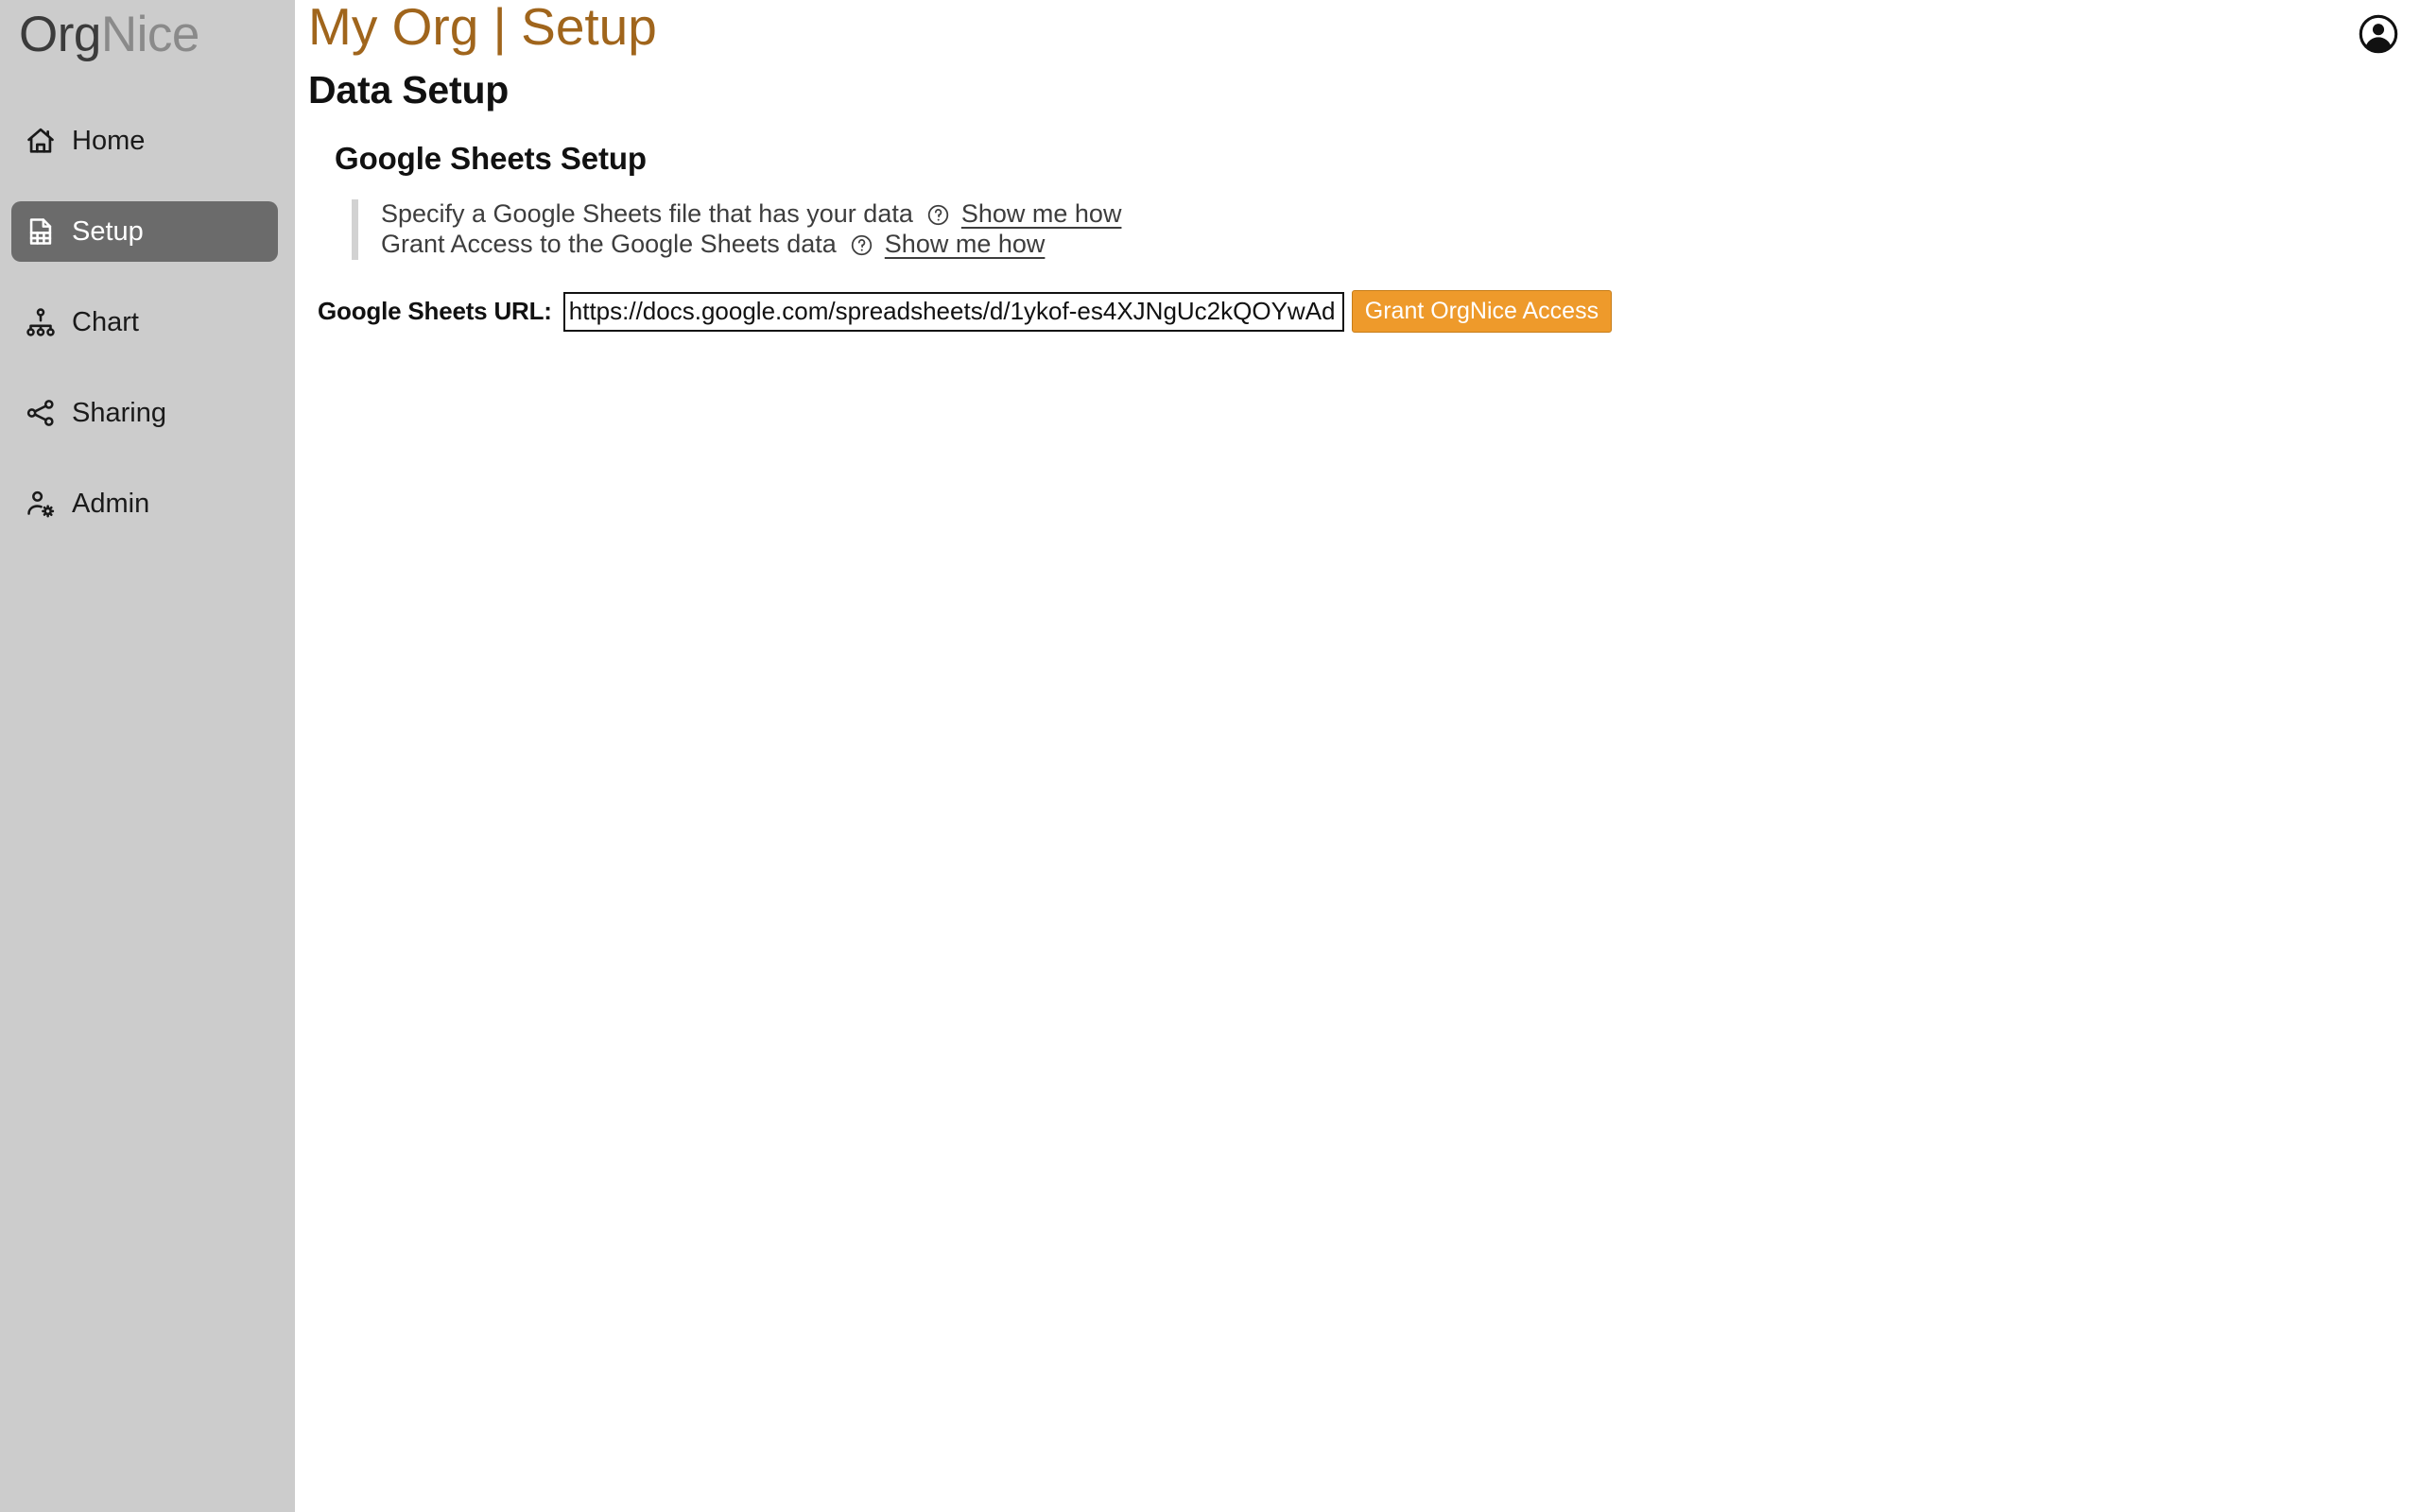  I want to click on sidebar-item-label-setup: Setup, so click(108, 231).